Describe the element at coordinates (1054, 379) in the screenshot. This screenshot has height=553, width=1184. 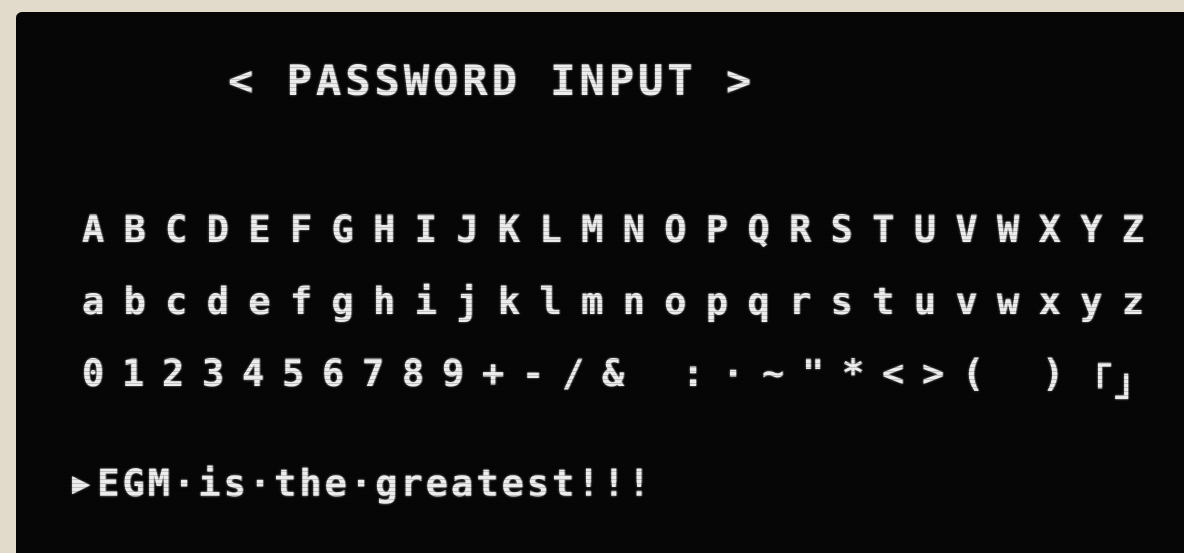
I see `character-cell: )` at that location.